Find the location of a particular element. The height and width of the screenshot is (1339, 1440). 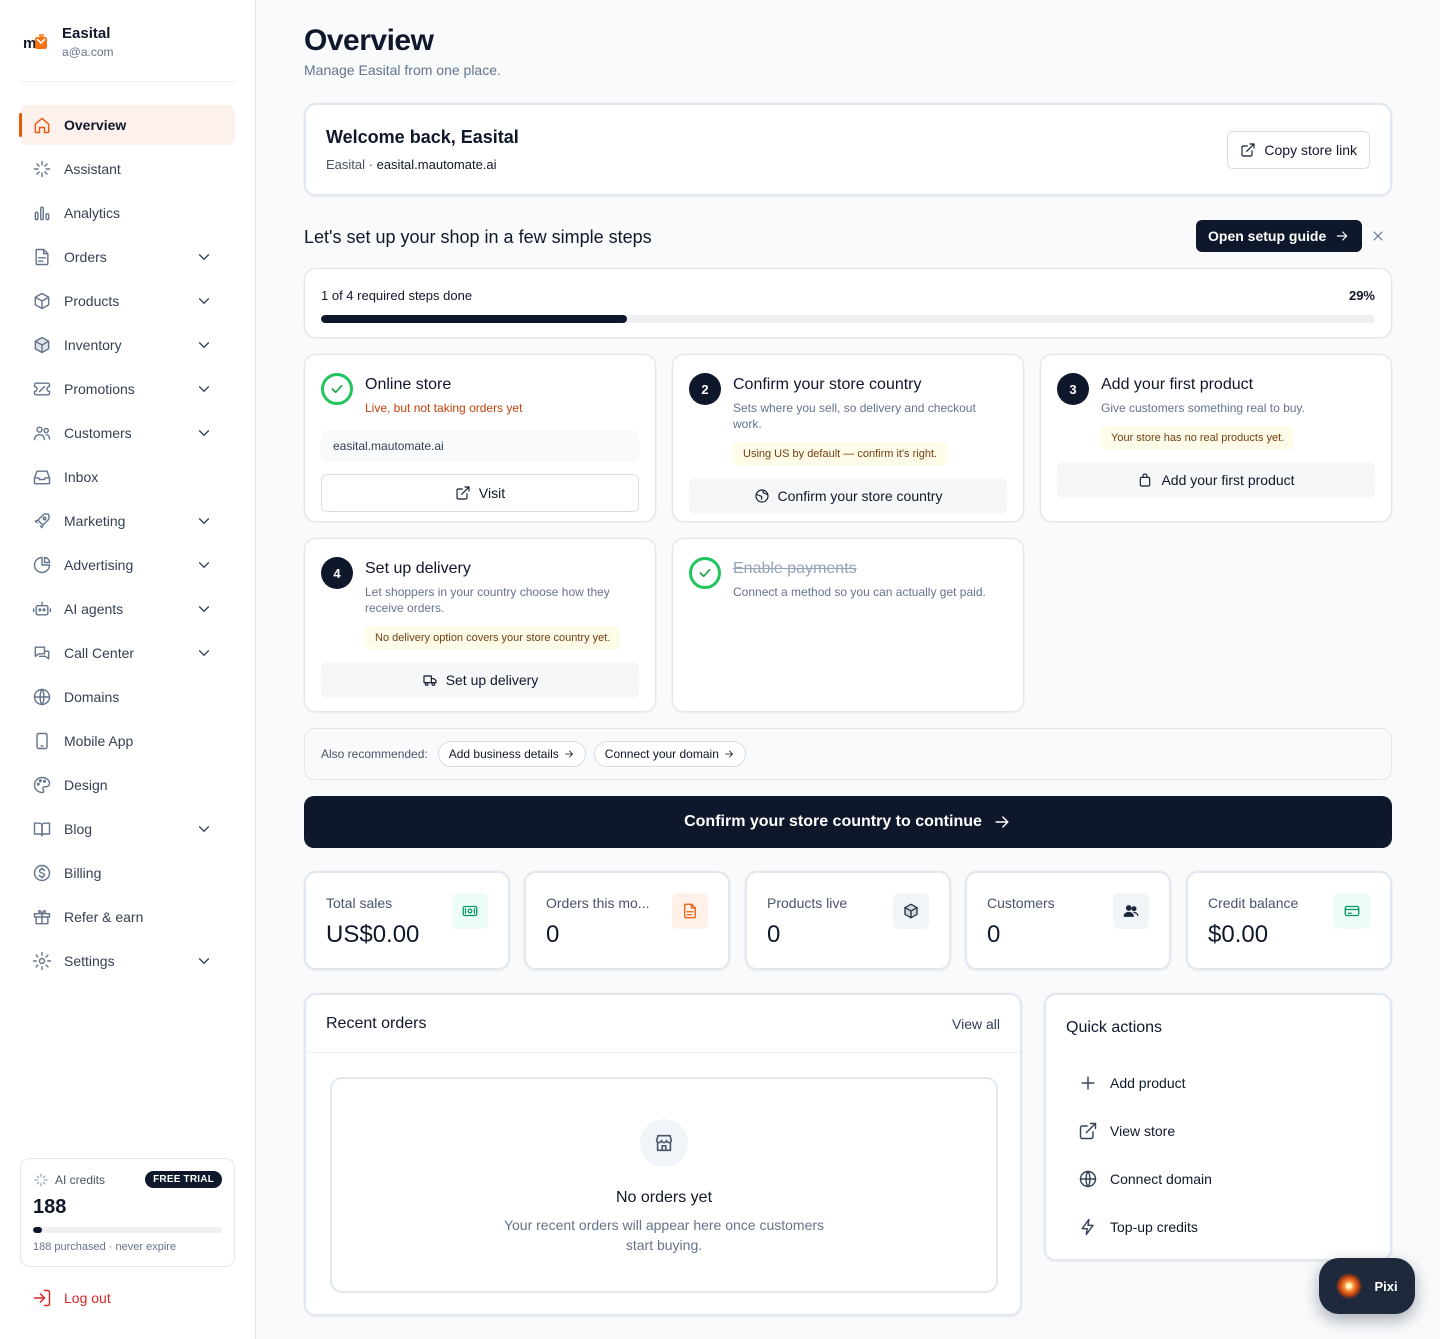

sidebar-item-marketing: Marketing is located at coordinates (127, 521).